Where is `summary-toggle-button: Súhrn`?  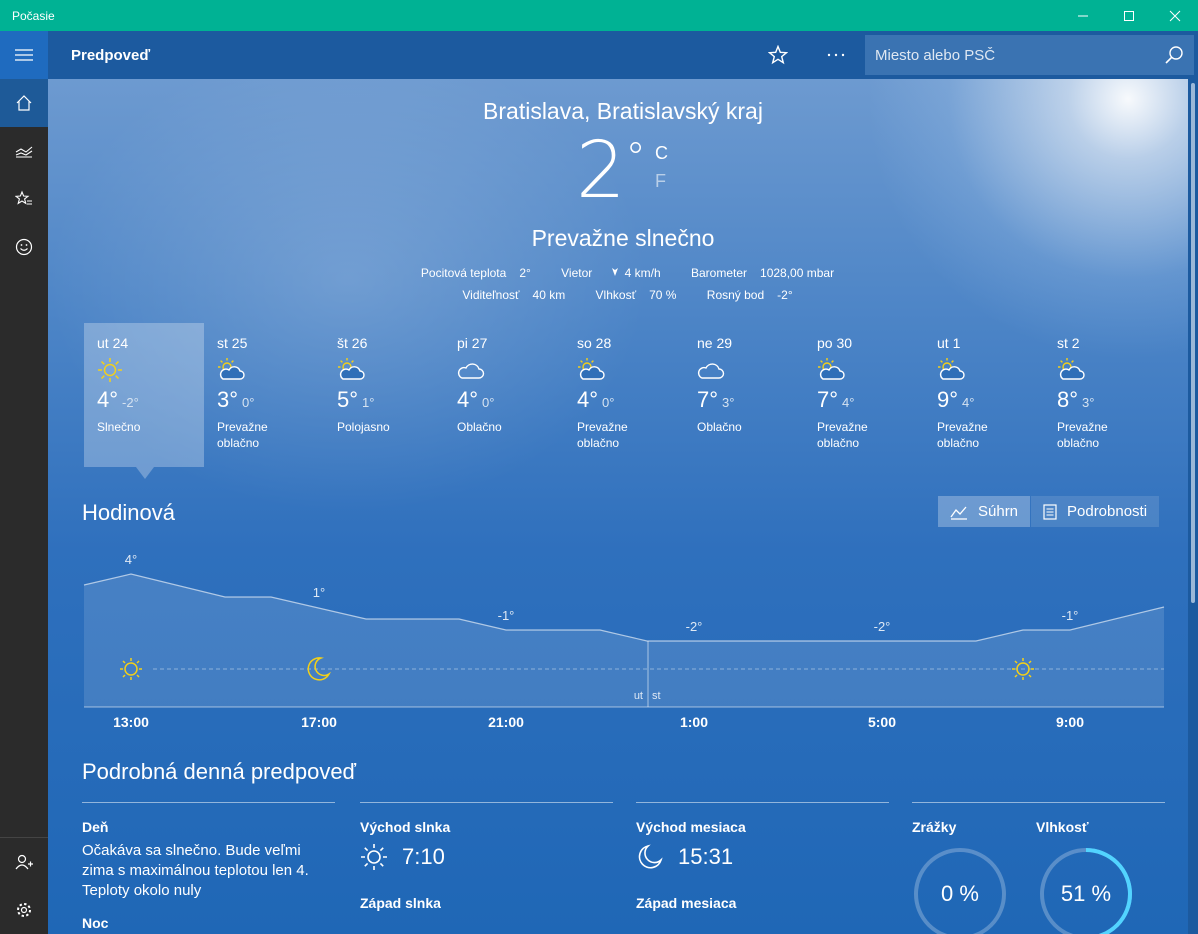 summary-toggle-button: Súhrn is located at coordinates (984, 511).